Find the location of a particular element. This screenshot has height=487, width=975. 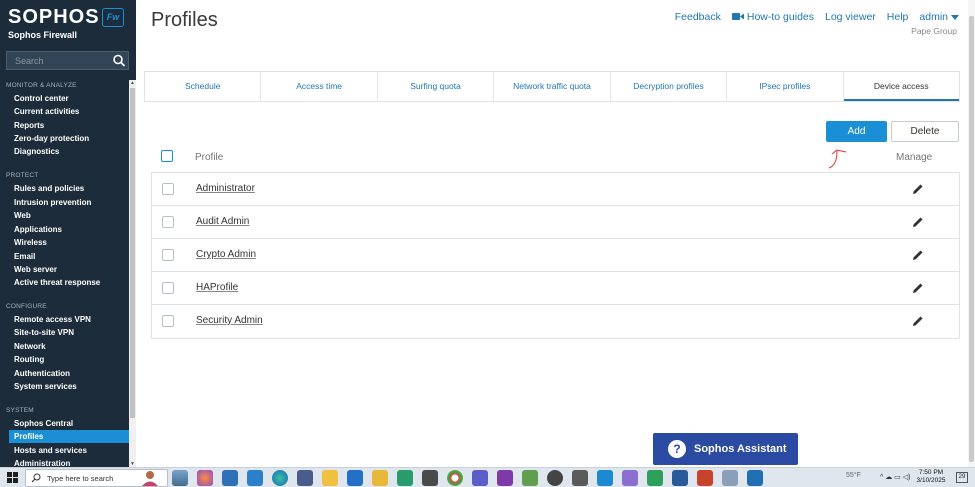

cube-app-icon is located at coordinates (305, 478).